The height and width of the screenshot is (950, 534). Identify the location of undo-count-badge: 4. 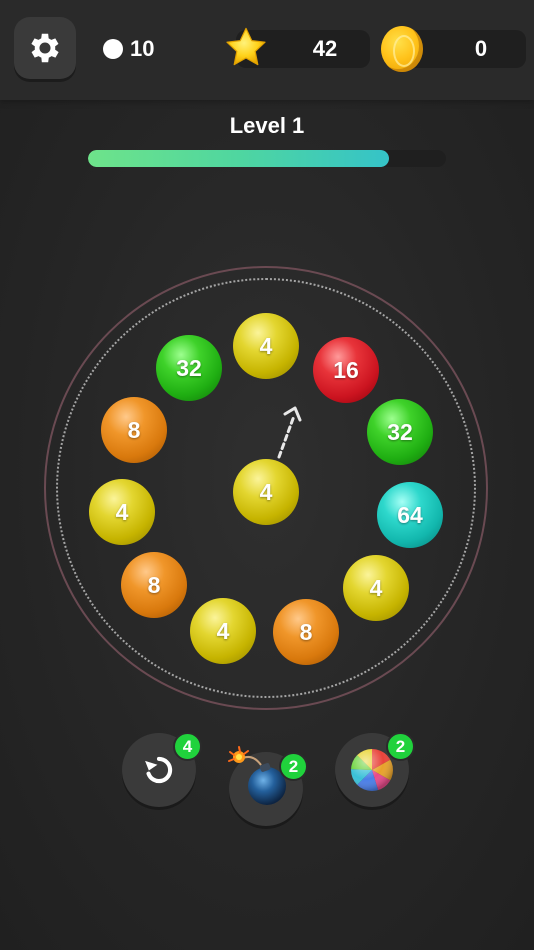
(187, 746).